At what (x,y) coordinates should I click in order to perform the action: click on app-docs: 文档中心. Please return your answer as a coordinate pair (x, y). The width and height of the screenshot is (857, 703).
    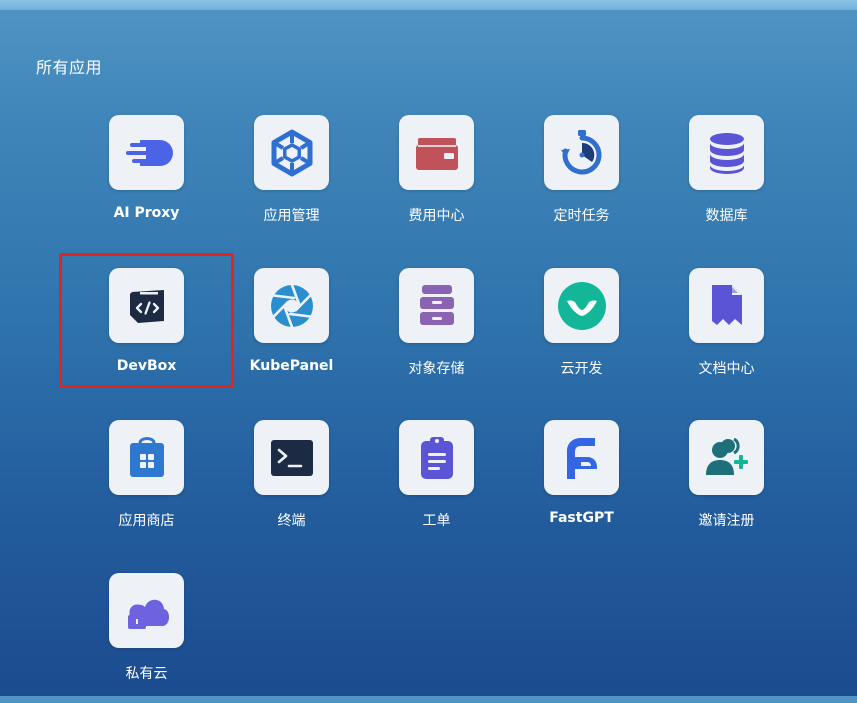
    Looking at the image, I should click on (723, 333).